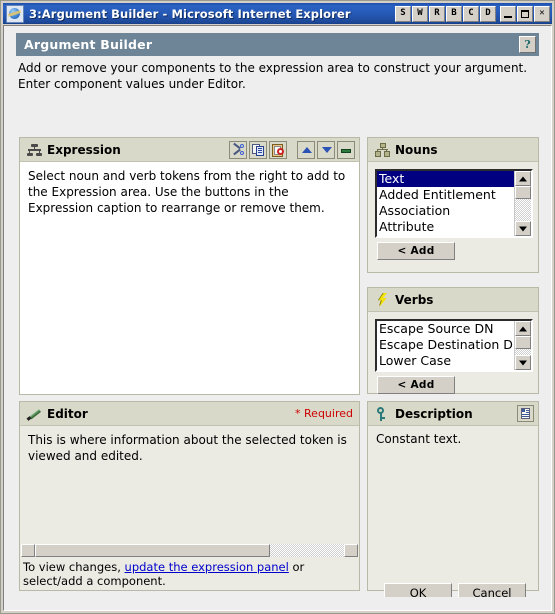 The image size is (555, 614). I want to click on expression-caption-label: Expression, so click(84, 149).